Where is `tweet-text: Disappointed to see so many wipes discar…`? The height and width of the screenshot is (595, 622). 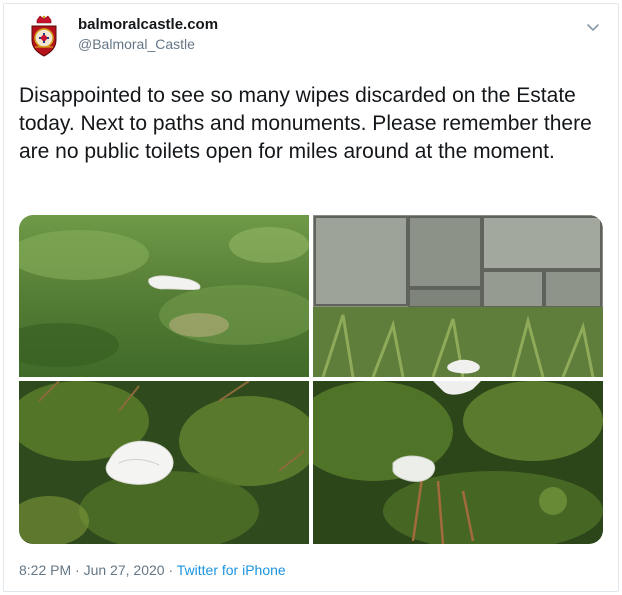 tweet-text: Disappointed to see so many wipes discar… is located at coordinates (305, 123).